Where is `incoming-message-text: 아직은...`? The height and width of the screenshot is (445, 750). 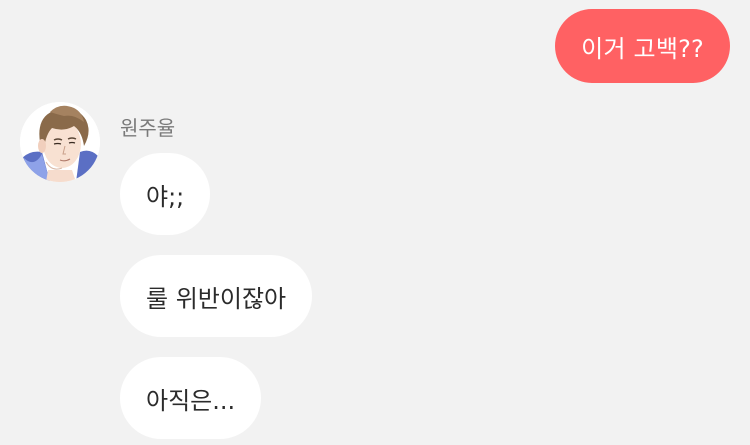
incoming-message-text: 아직은... is located at coordinates (191, 400).